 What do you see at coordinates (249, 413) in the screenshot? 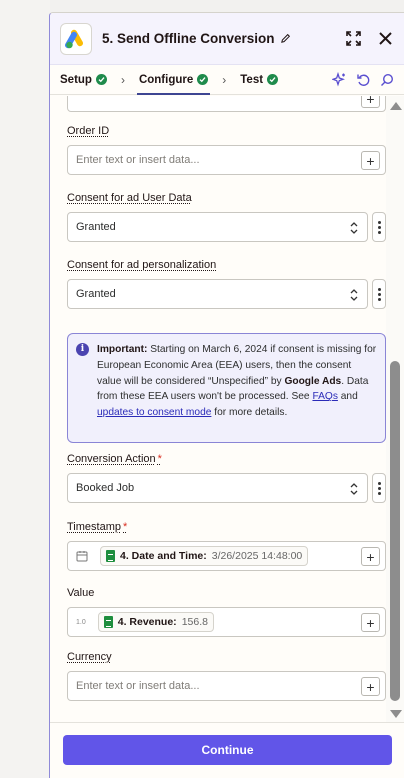
I see `notice-text: for more details.` at bounding box center [249, 413].